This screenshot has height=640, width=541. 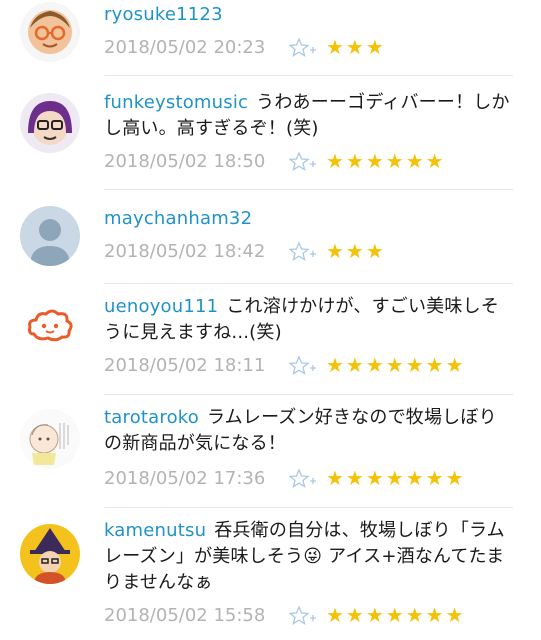 I want to click on comment-body: tarotaroko ラムレーズン好きなので牧場しぼりの新商品が気になる！, so click(x=308, y=431).